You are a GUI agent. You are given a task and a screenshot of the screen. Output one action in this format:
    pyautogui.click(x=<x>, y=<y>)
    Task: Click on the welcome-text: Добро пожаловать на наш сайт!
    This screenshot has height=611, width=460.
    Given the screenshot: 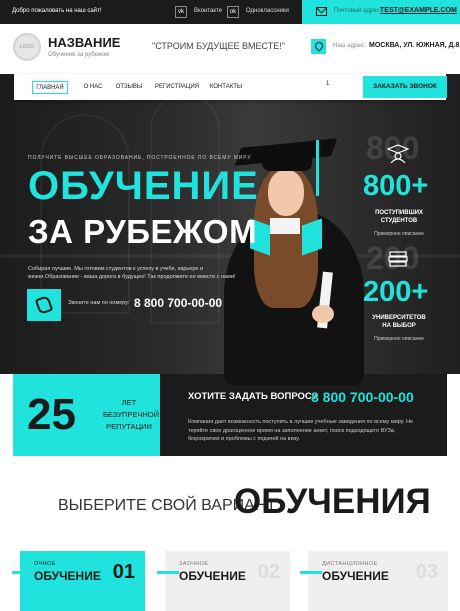 What is the action you would take?
    pyautogui.click(x=57, y=11)
    